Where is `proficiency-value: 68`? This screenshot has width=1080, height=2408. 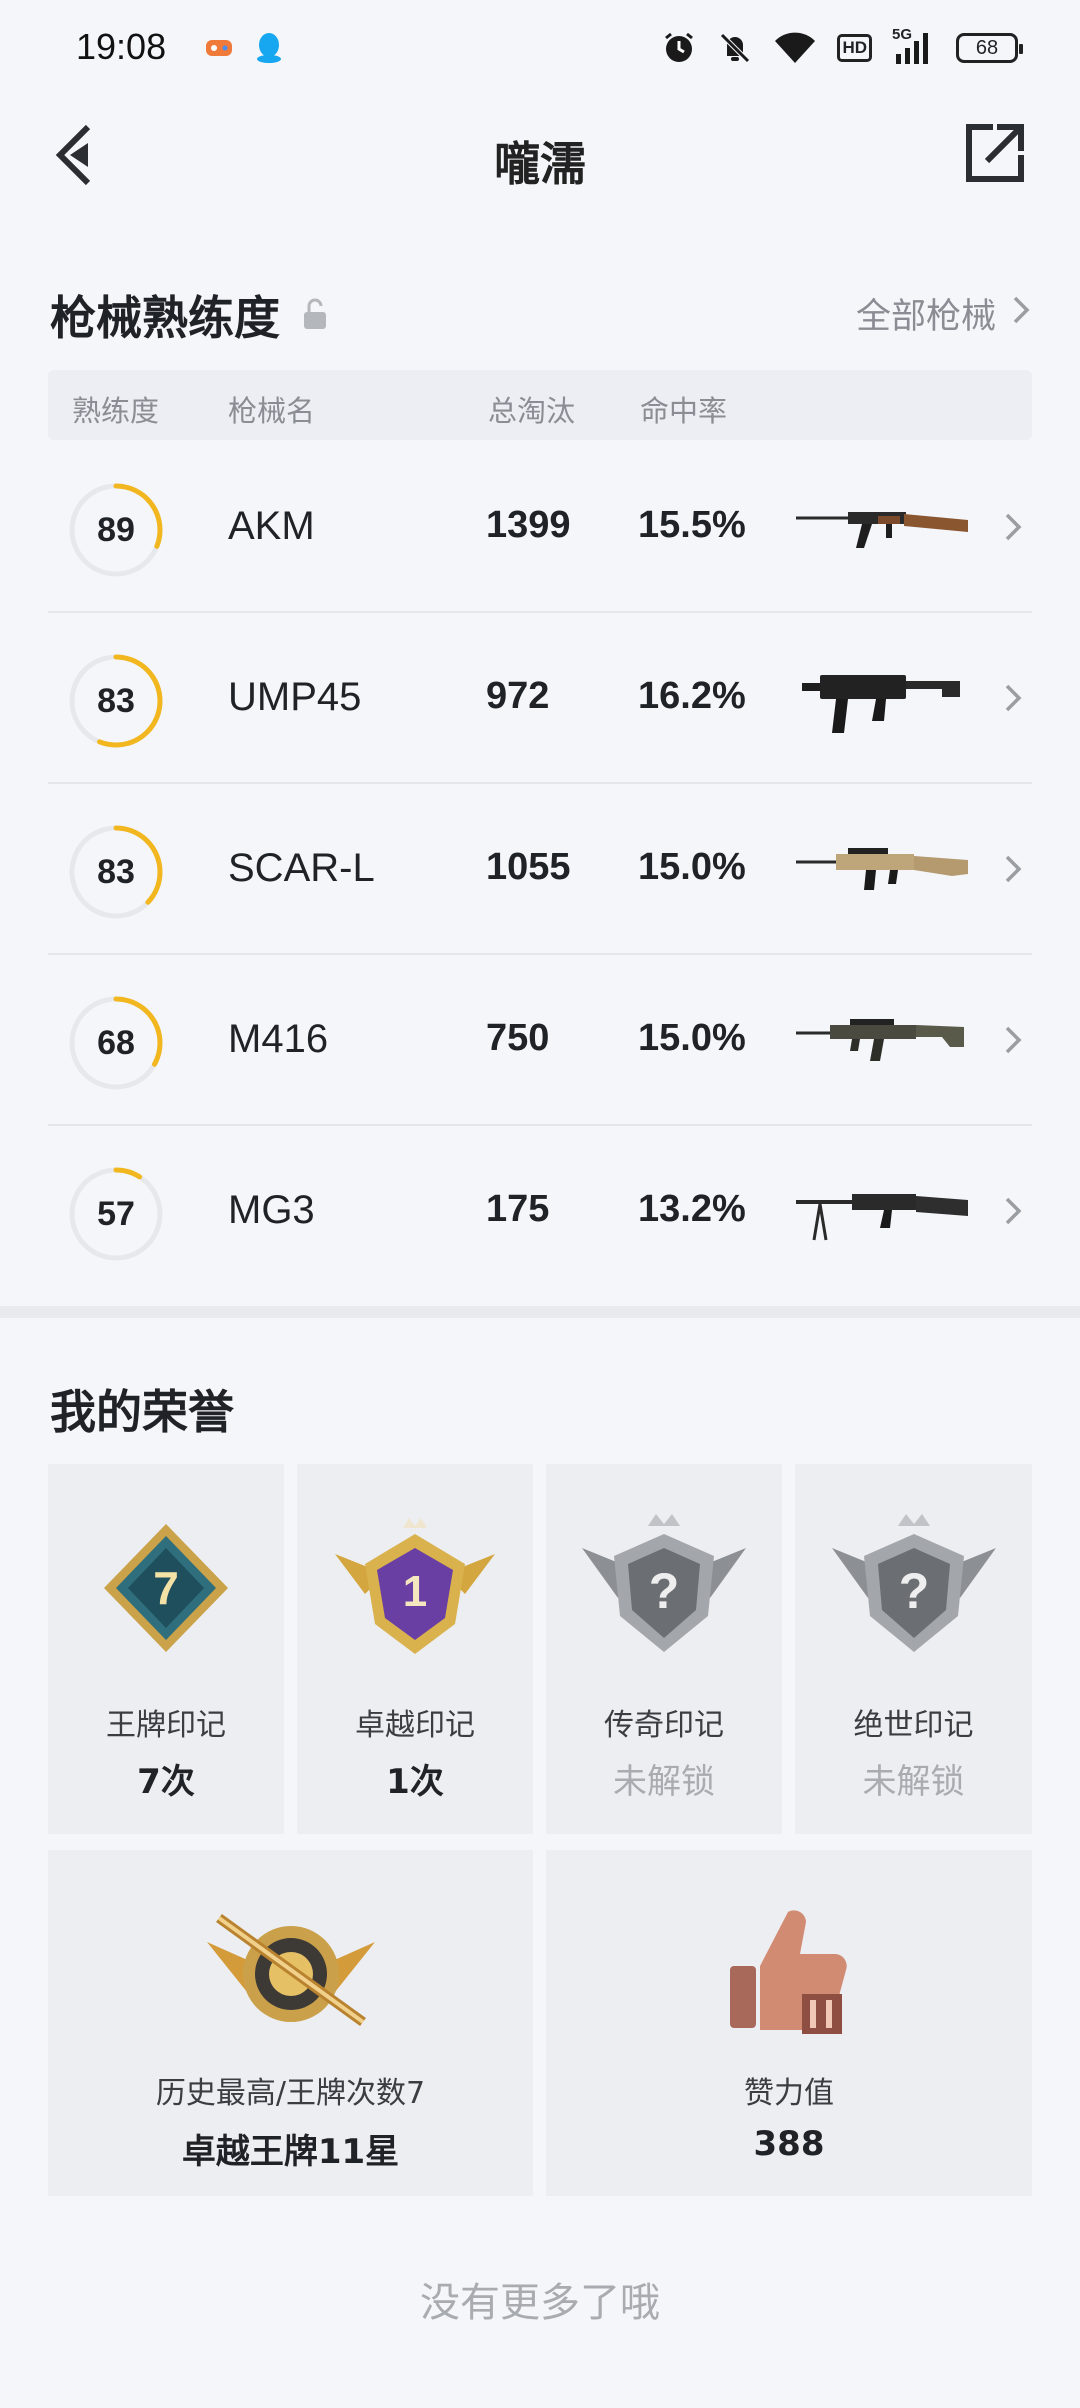
proficiency-value: 68 is located at coordinates (116, 1043).